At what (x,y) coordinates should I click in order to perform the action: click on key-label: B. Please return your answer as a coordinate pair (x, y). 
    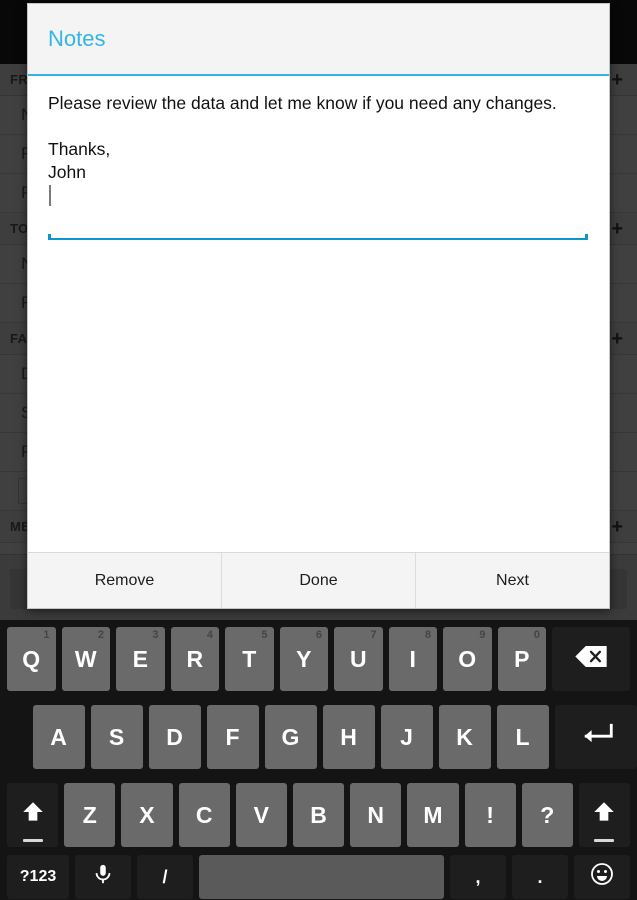
    Looking at the image, I should click on (318, 814).